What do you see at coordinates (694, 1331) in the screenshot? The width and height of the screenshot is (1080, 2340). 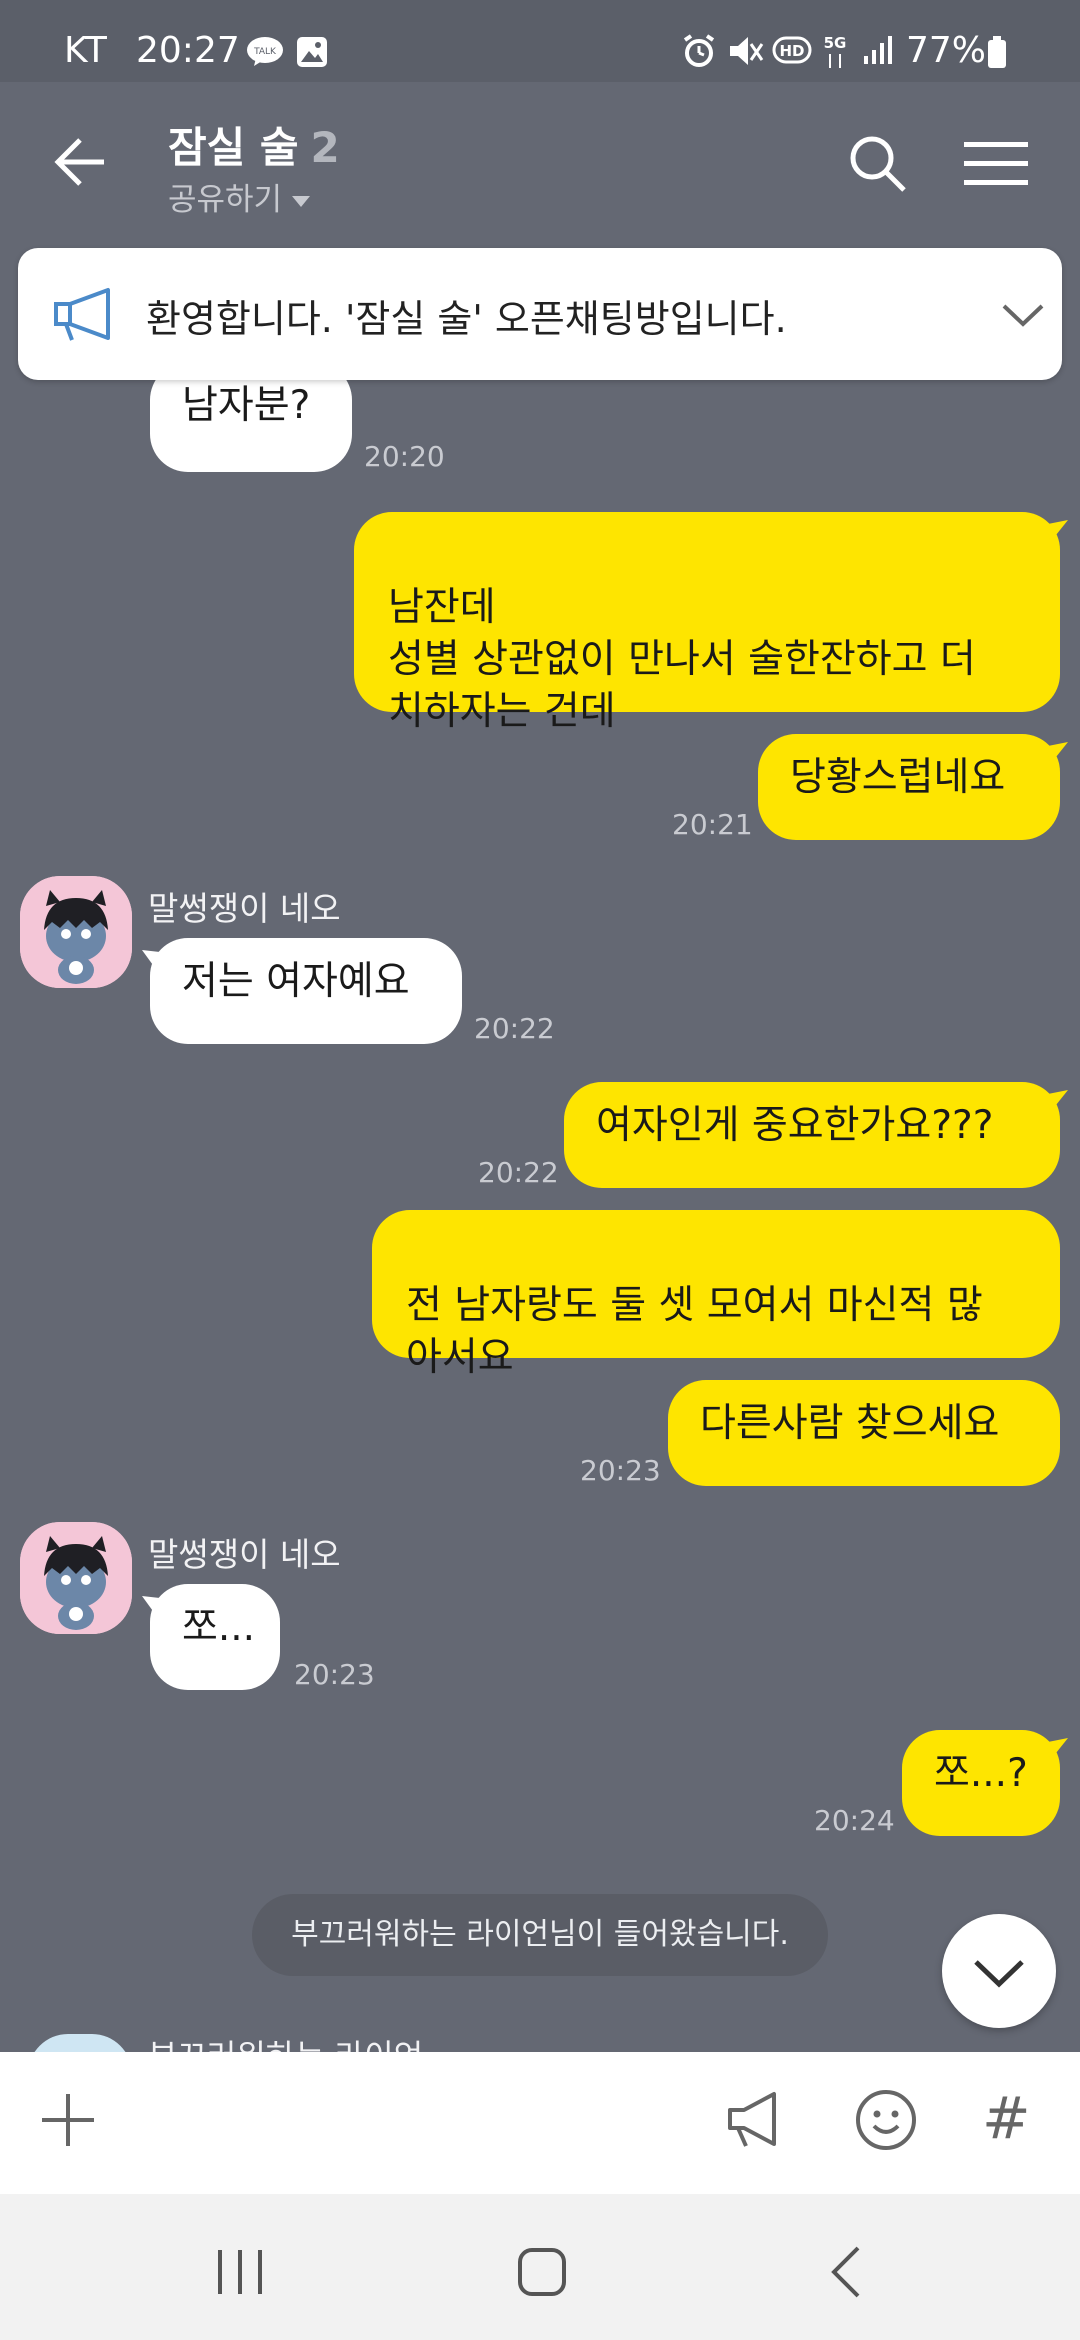 I see `message-text: 전 남자랑도 둘 셋 모여서 마신적 많 아서요` at bounding box center [694, 1331].